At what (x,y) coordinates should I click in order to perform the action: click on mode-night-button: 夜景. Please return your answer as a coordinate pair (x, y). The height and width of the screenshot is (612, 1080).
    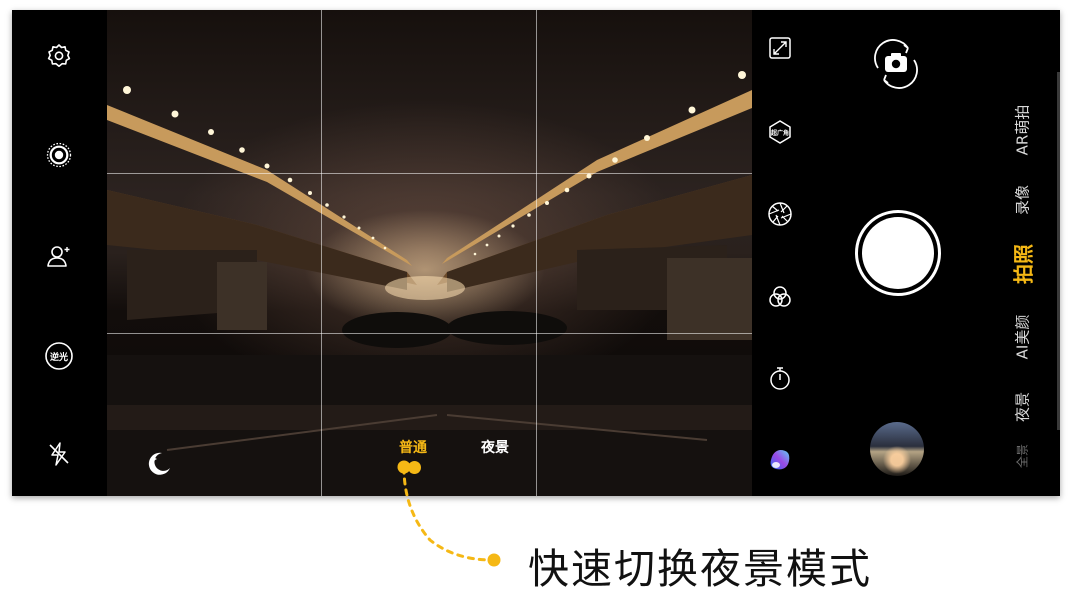
    Looking at the image, I should click on (495, 447).